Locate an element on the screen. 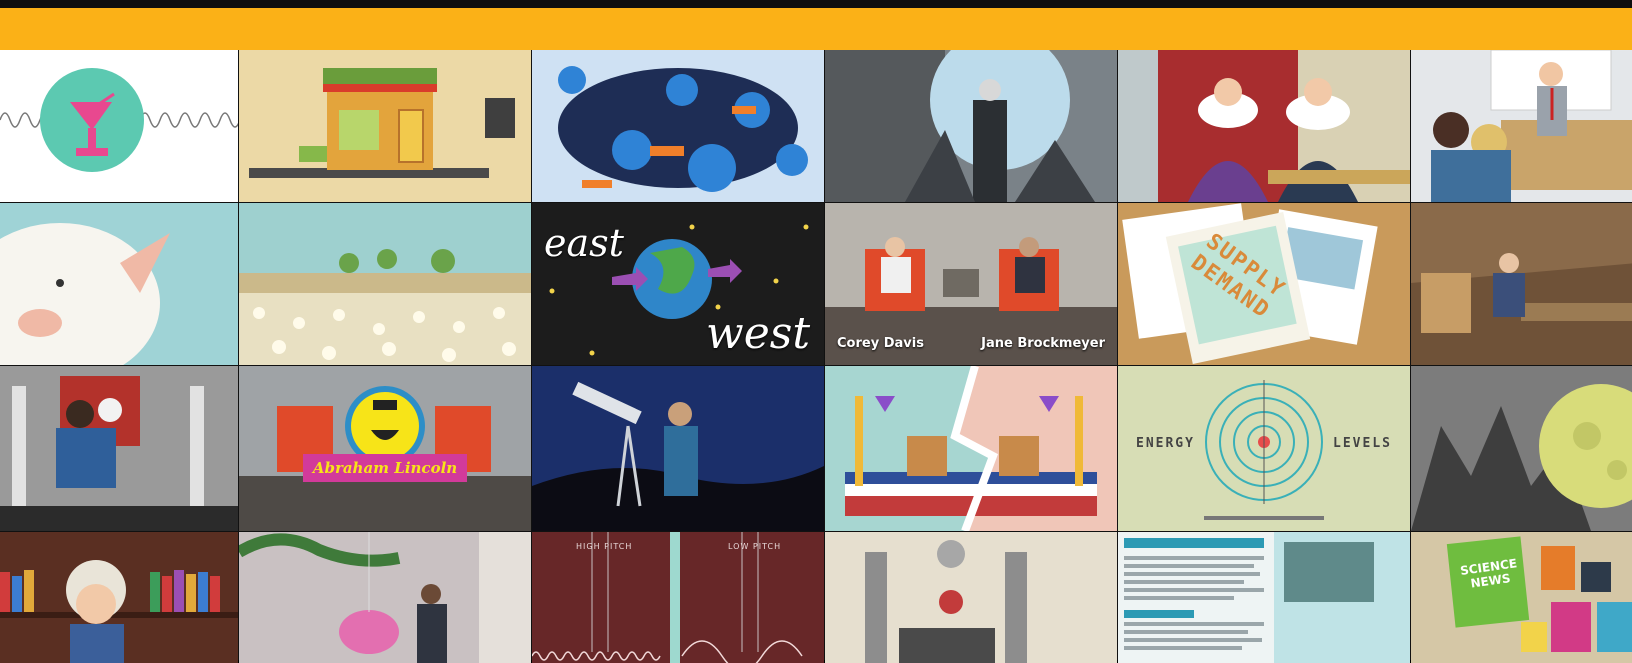 This screenshot has width=1632, height=663. tile-moon-engraving is located at coordinates (1521, 448).